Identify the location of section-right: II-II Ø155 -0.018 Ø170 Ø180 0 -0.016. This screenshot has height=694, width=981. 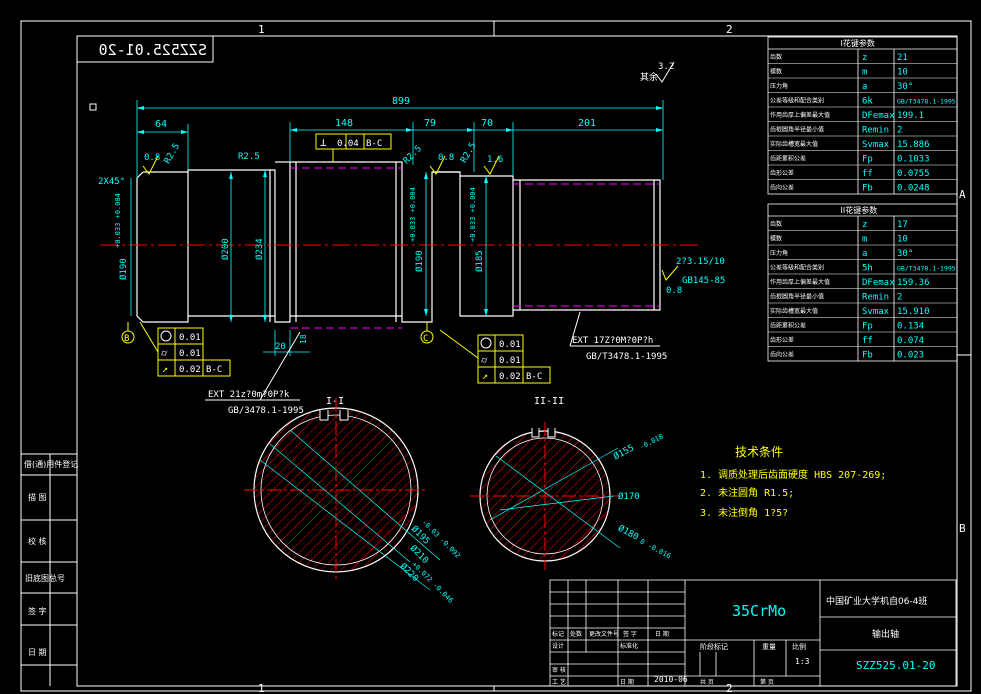
(571, 483).